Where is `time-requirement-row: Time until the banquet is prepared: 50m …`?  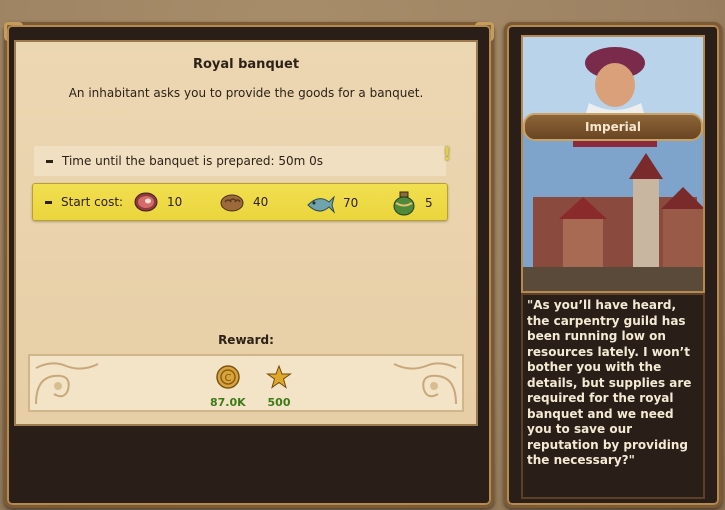
time-requirement-row: Time until the banquet is prepared: 50m … is located at coordinates (240, 161).